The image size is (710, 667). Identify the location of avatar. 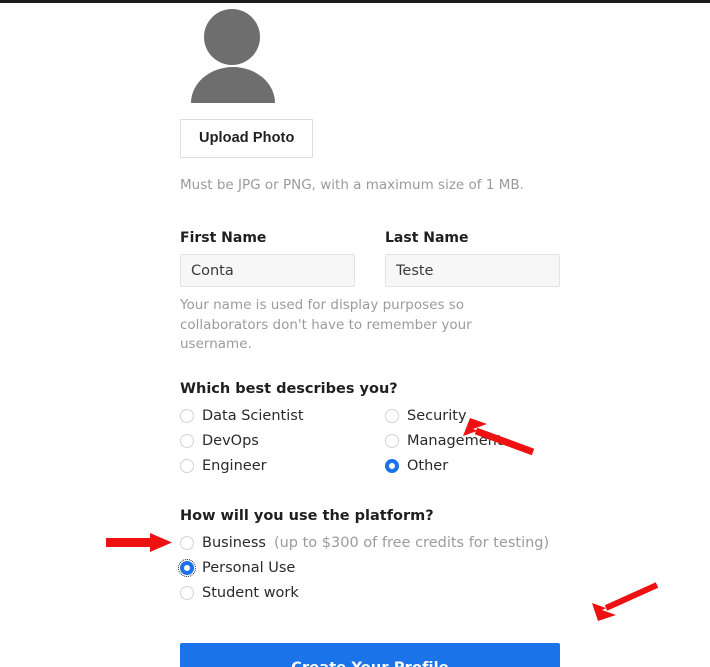
(232, 55).